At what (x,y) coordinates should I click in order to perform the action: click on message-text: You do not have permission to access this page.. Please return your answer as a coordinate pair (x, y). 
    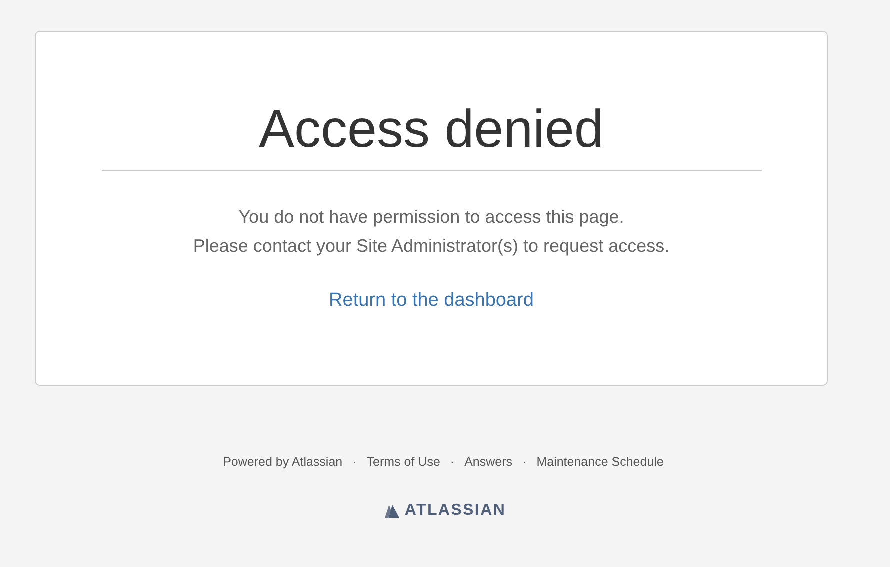
    Looking at the image, I should click on (432, 217).